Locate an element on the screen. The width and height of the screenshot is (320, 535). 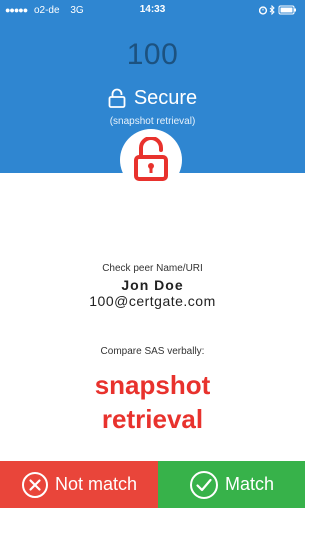
unlocked-padlock-icon is located at coordinates (151, 159).